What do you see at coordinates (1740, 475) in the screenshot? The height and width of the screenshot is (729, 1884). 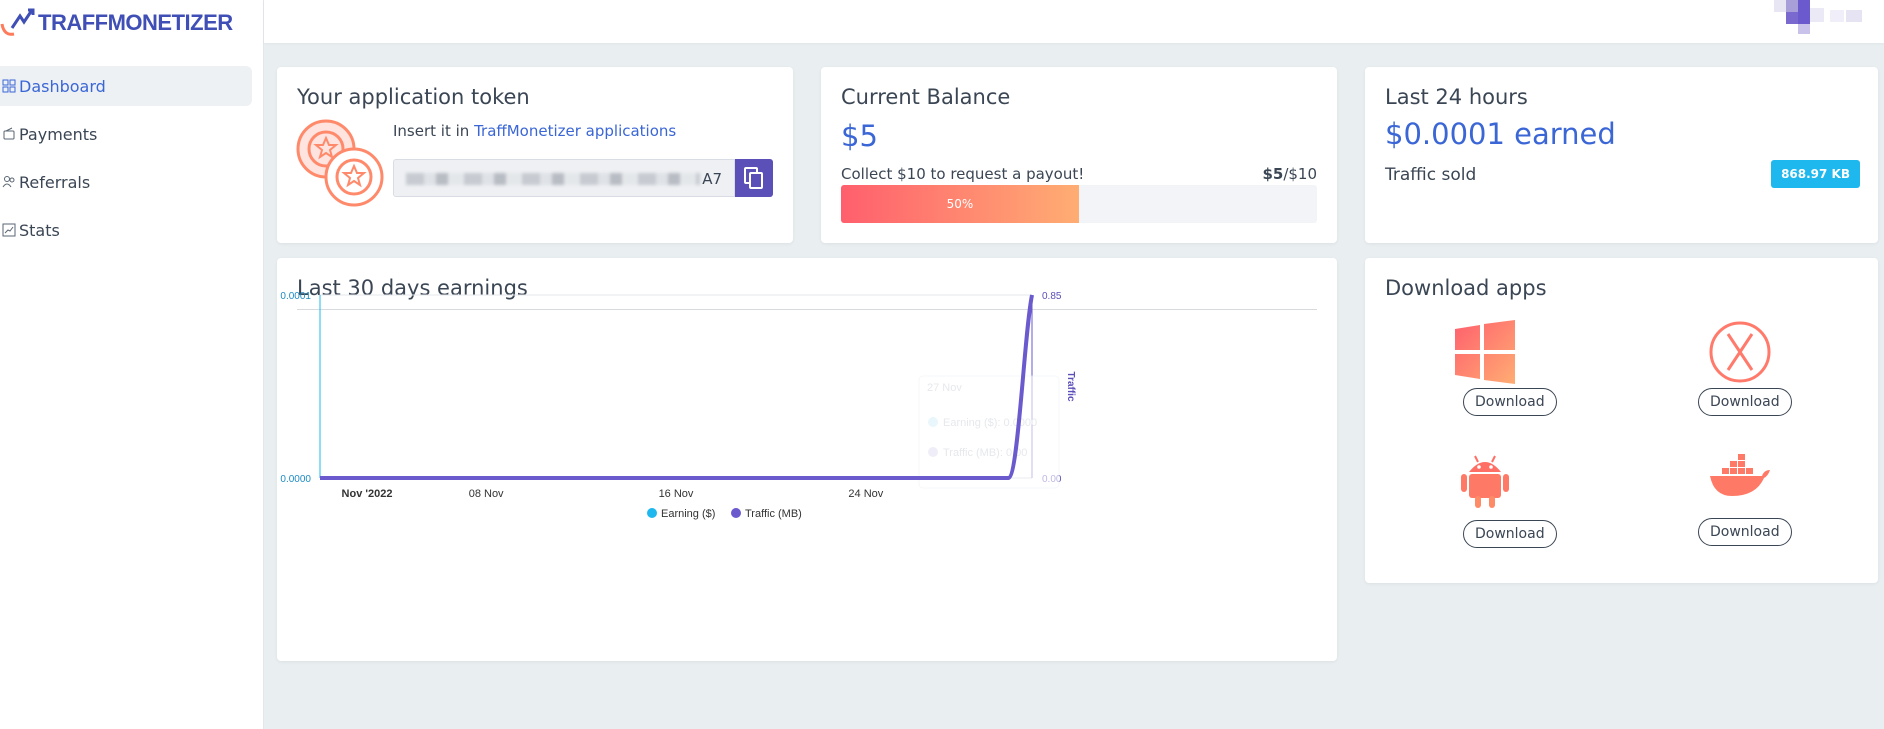 I see `docker-icon` at bounding box center [1740, 475].